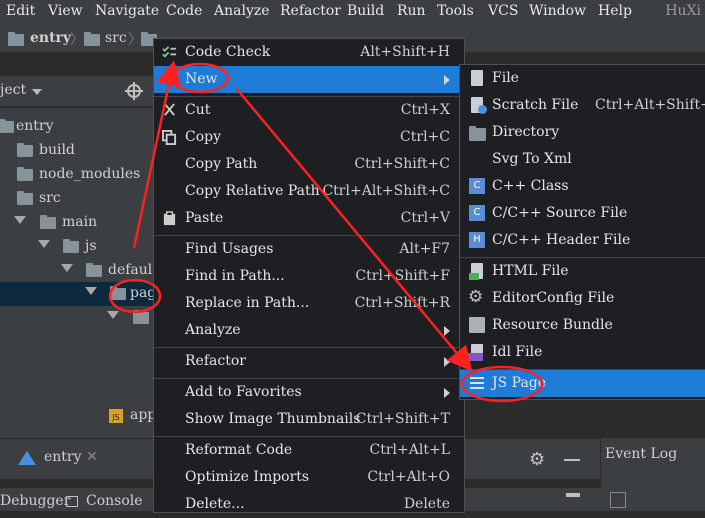  I want to click on annotation-arrow-to-new, so click(157, 154).